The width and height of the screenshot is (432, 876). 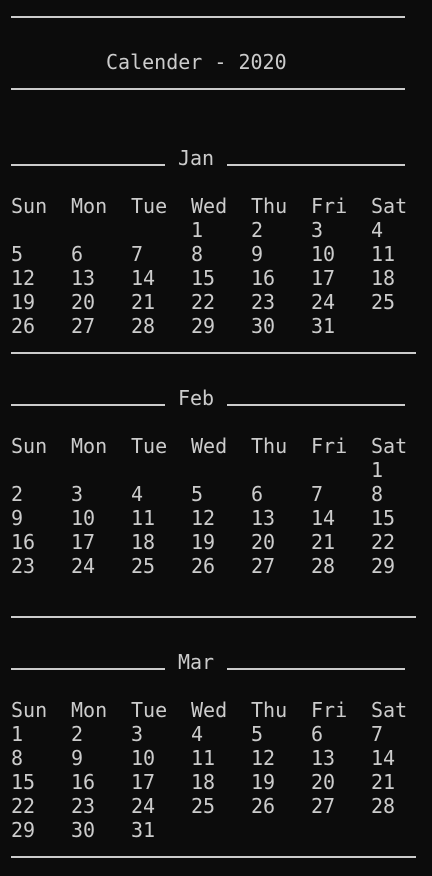 I want to click on week-row: 29 30 31, so click(x=221, y=830).